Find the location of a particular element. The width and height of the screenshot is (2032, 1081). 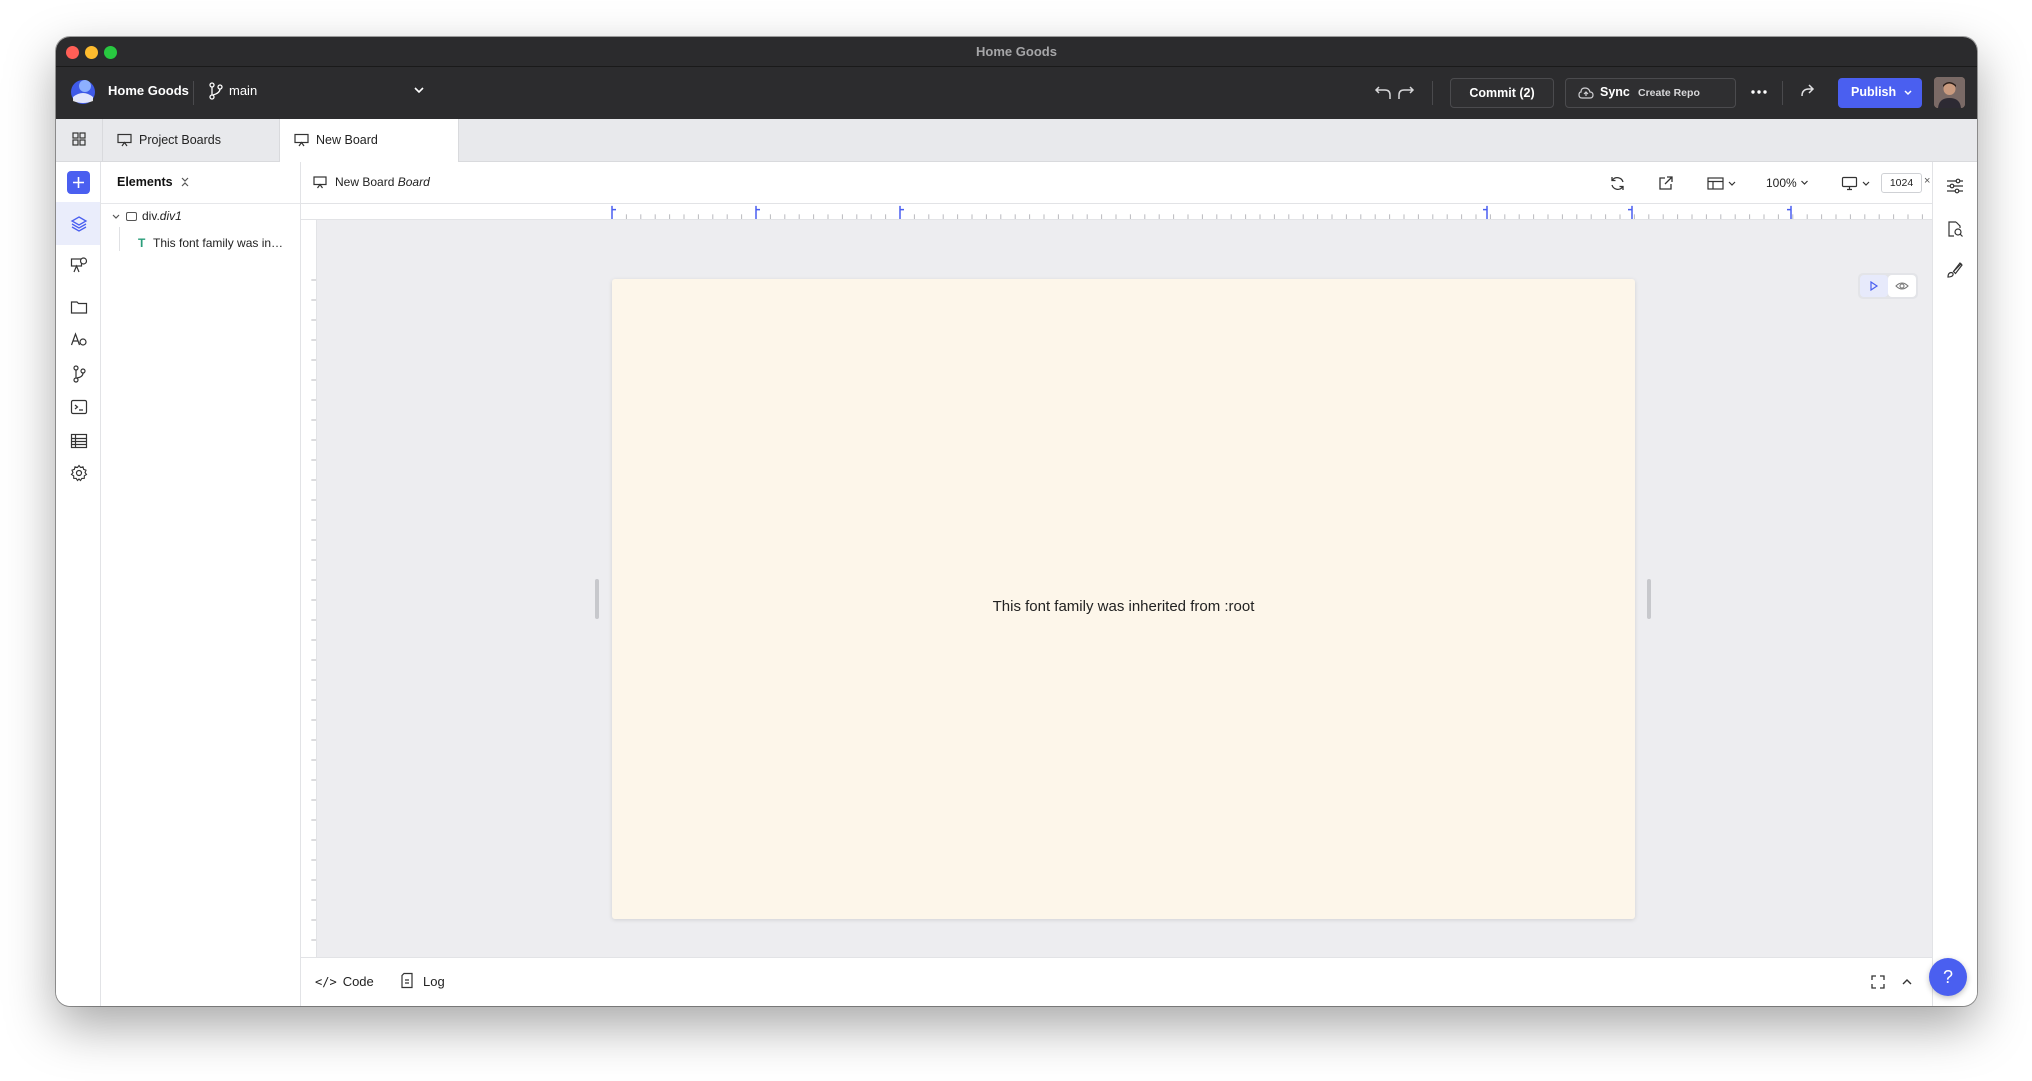

code-label: Code is located at coordinates (358, 981).